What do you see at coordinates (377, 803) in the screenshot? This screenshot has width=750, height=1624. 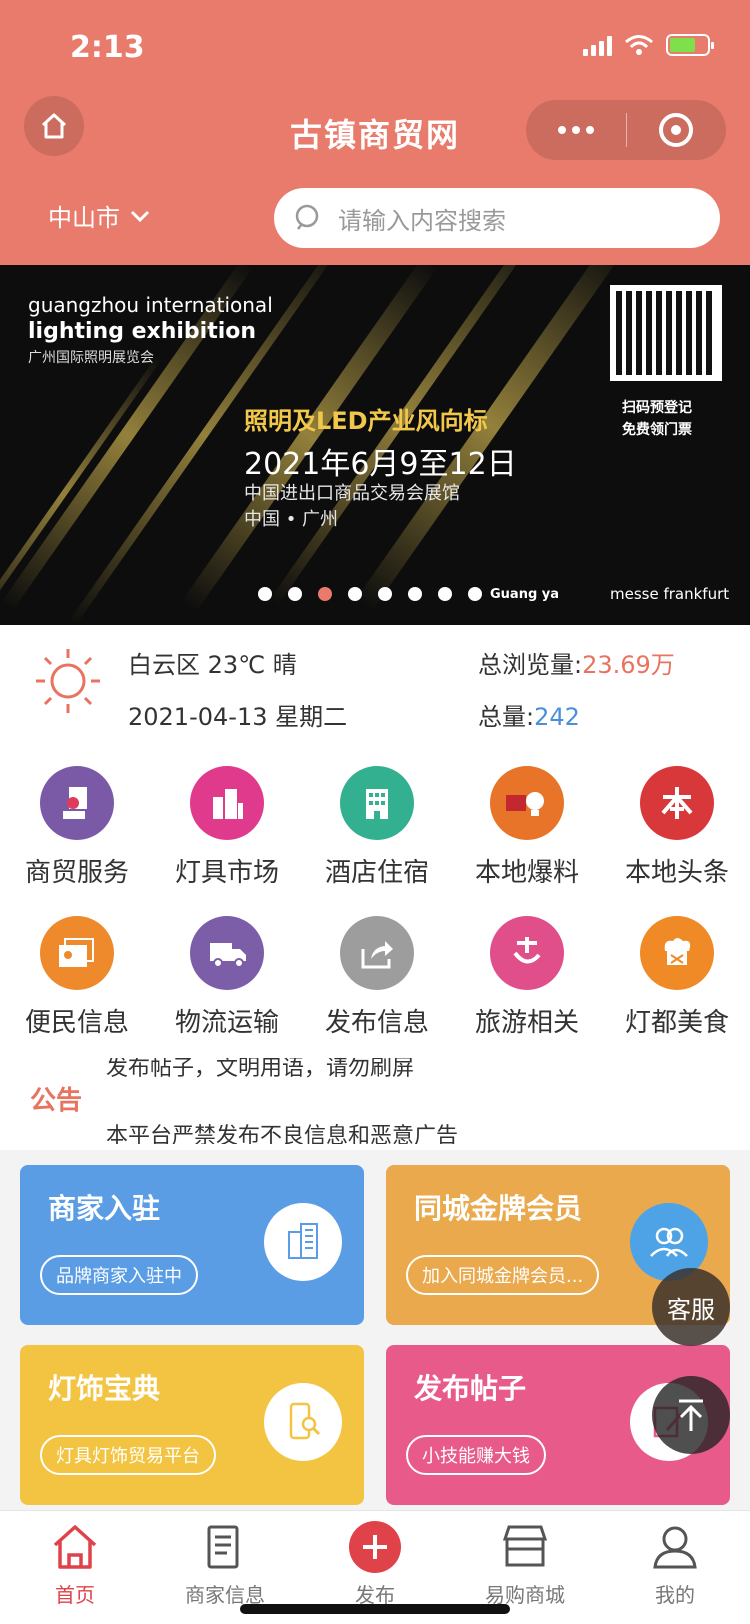 I see `hotel-icon` at bounding box center [377, 803].